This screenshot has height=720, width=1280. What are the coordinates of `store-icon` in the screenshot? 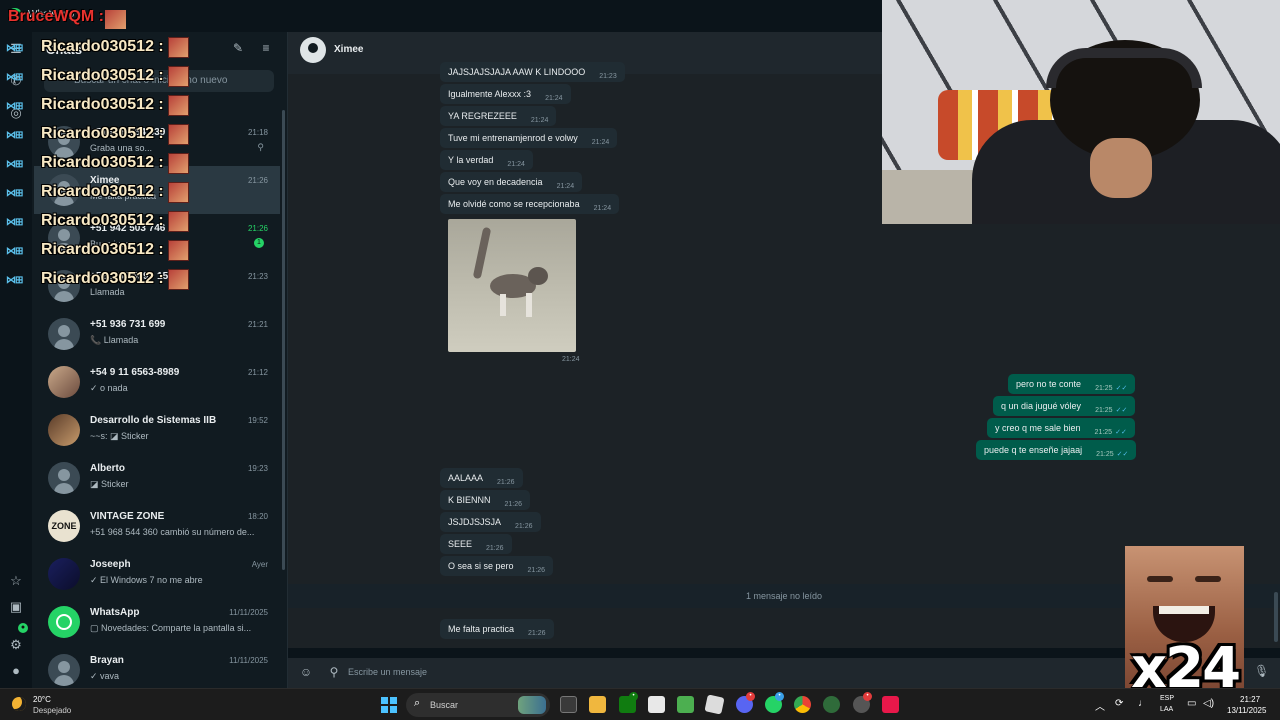 It's located at (656, 704).